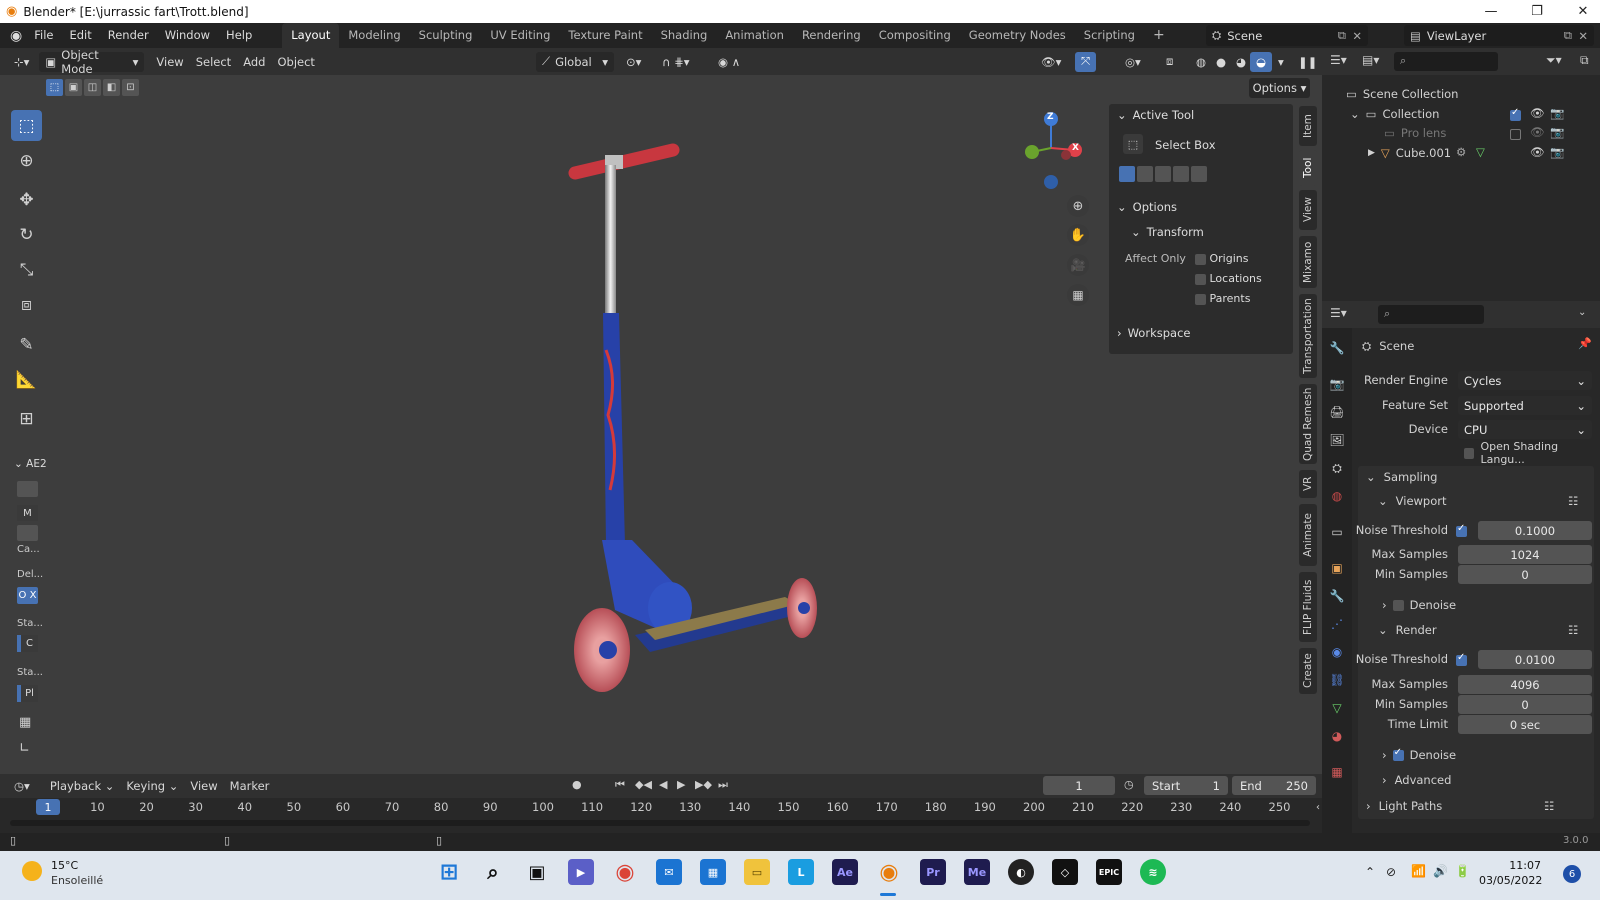  What do you see at coordinates (1051, 62) in the screenshot?
I see `visibility-icon: 👁▾` at bounding box center [1051, 62].